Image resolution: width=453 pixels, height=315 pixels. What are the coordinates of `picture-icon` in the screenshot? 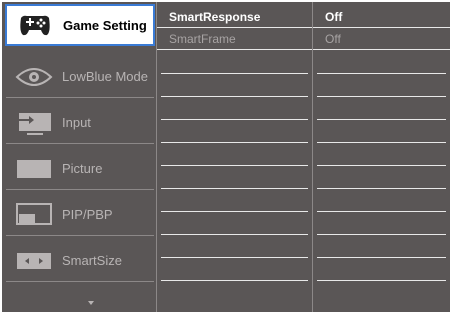 It's located at (34, 169).